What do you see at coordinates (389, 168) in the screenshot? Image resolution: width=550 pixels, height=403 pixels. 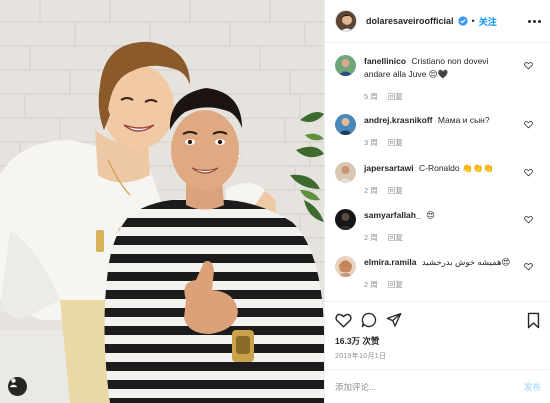 I see `comment-username: japersartawi` at bounding box center [389, 168].